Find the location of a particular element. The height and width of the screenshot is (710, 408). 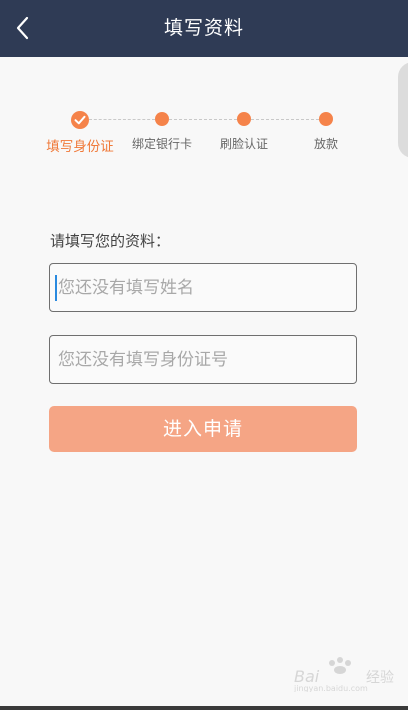

step-label: 绑定银行卡 is located at coordinates (161, 144).